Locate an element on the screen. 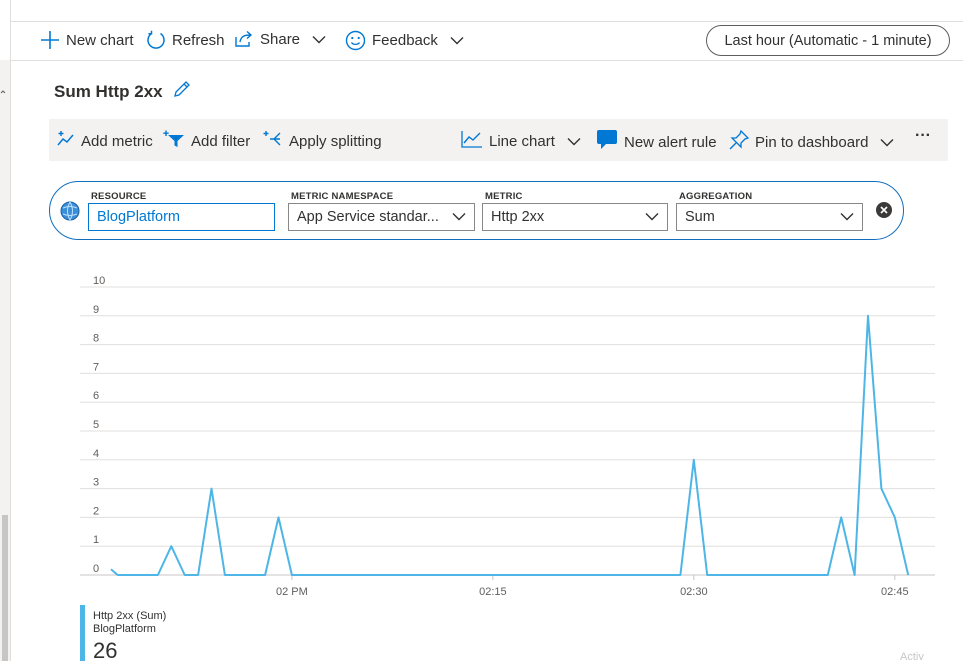 This screenshot has width=963, height=664. metric-value: Http 2xx is located at coordinates (518, 217).